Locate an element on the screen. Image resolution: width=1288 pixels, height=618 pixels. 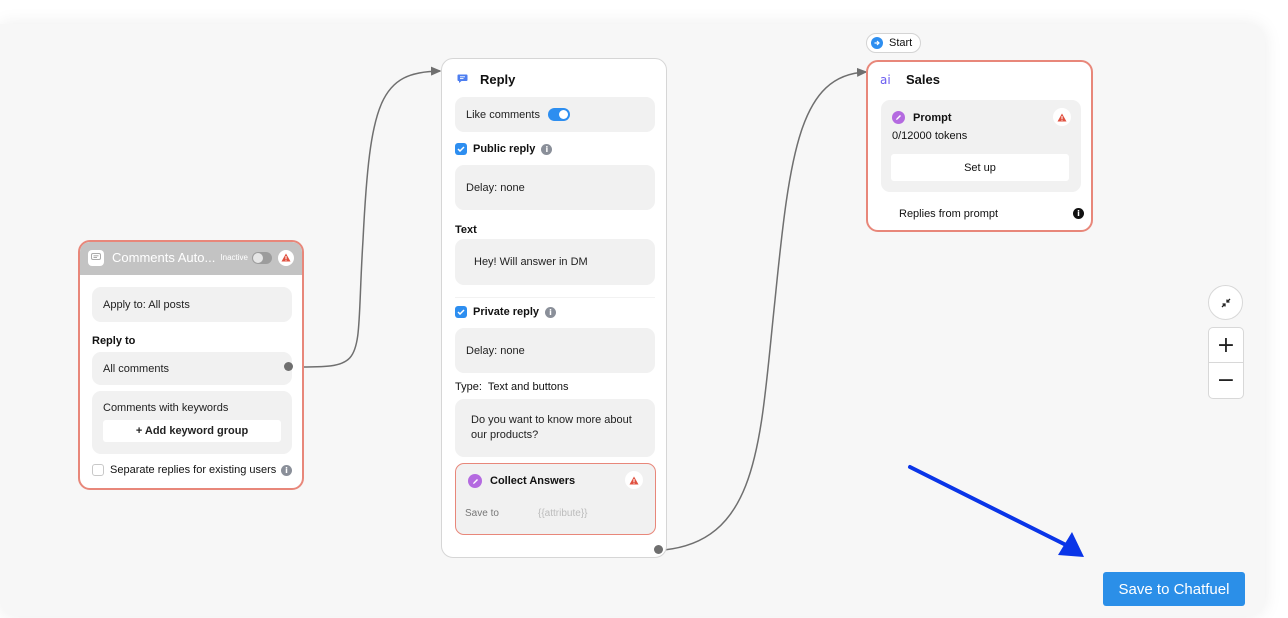
private-reply-checkbox is located at coordinates (461, 312).